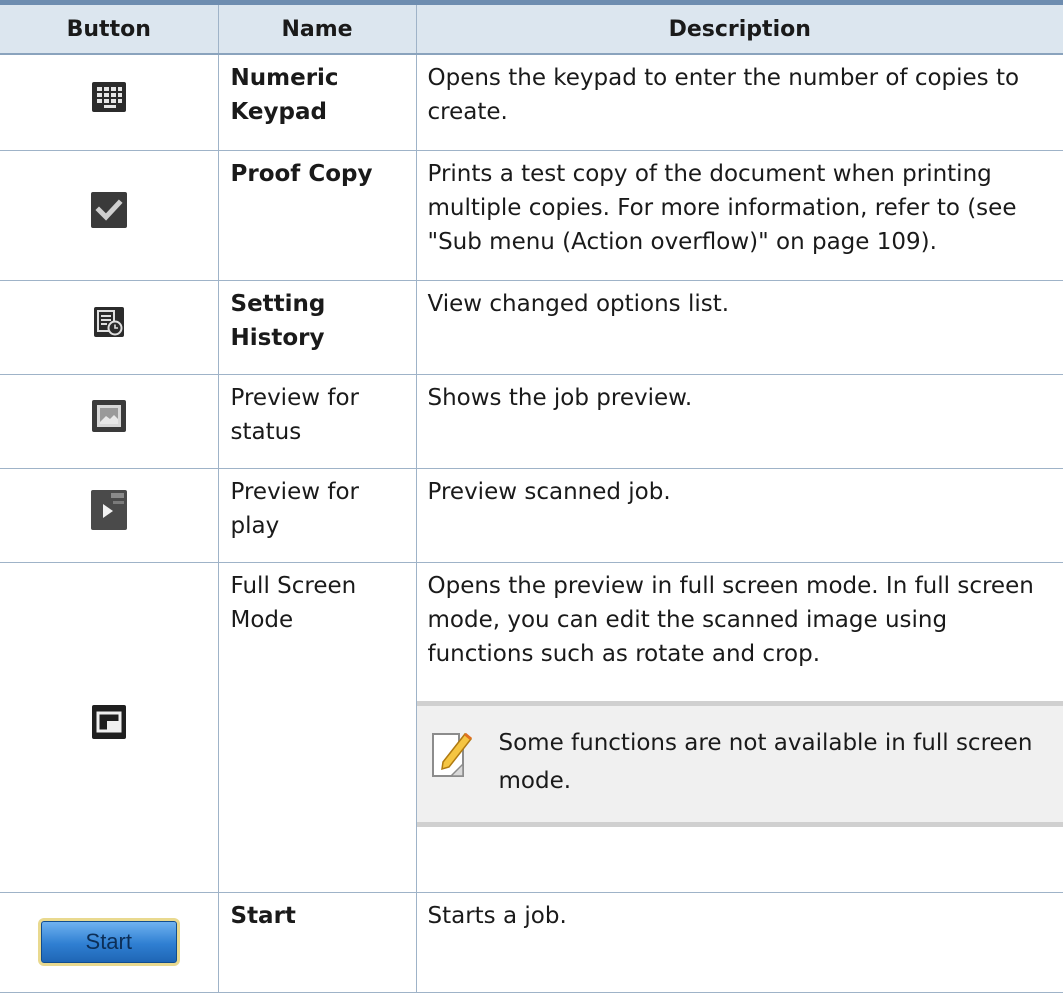 The width and height of the screenshot is (1063, 1000). I want to click on setting-history-icon, so click(108, 327).